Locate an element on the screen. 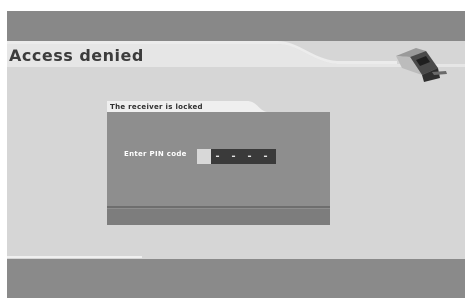 This screenshot has width=465, height=298. dialog-title: The receiver is locked is located at coordinates (156, 107).